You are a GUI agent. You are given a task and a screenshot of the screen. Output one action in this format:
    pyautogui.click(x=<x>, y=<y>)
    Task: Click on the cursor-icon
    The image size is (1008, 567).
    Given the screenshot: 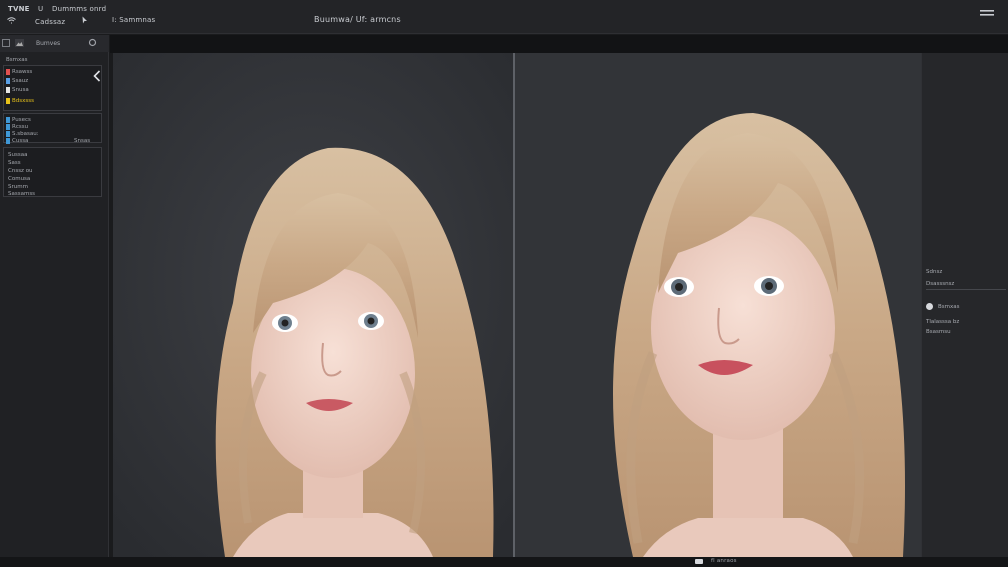 What is the action you would take?
    pyautogui.click(x=85, y=20)
    